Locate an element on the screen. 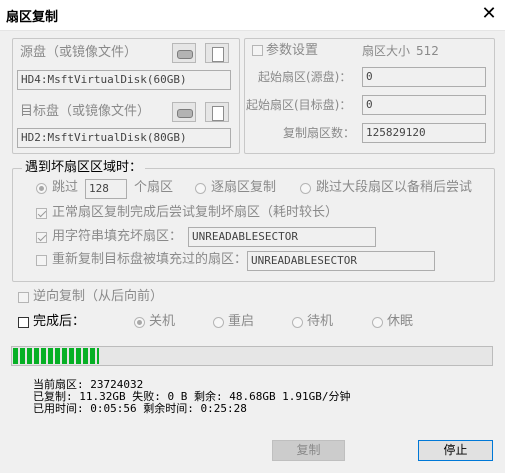  start-src-input: 0 is located at coordinates (424, 77).